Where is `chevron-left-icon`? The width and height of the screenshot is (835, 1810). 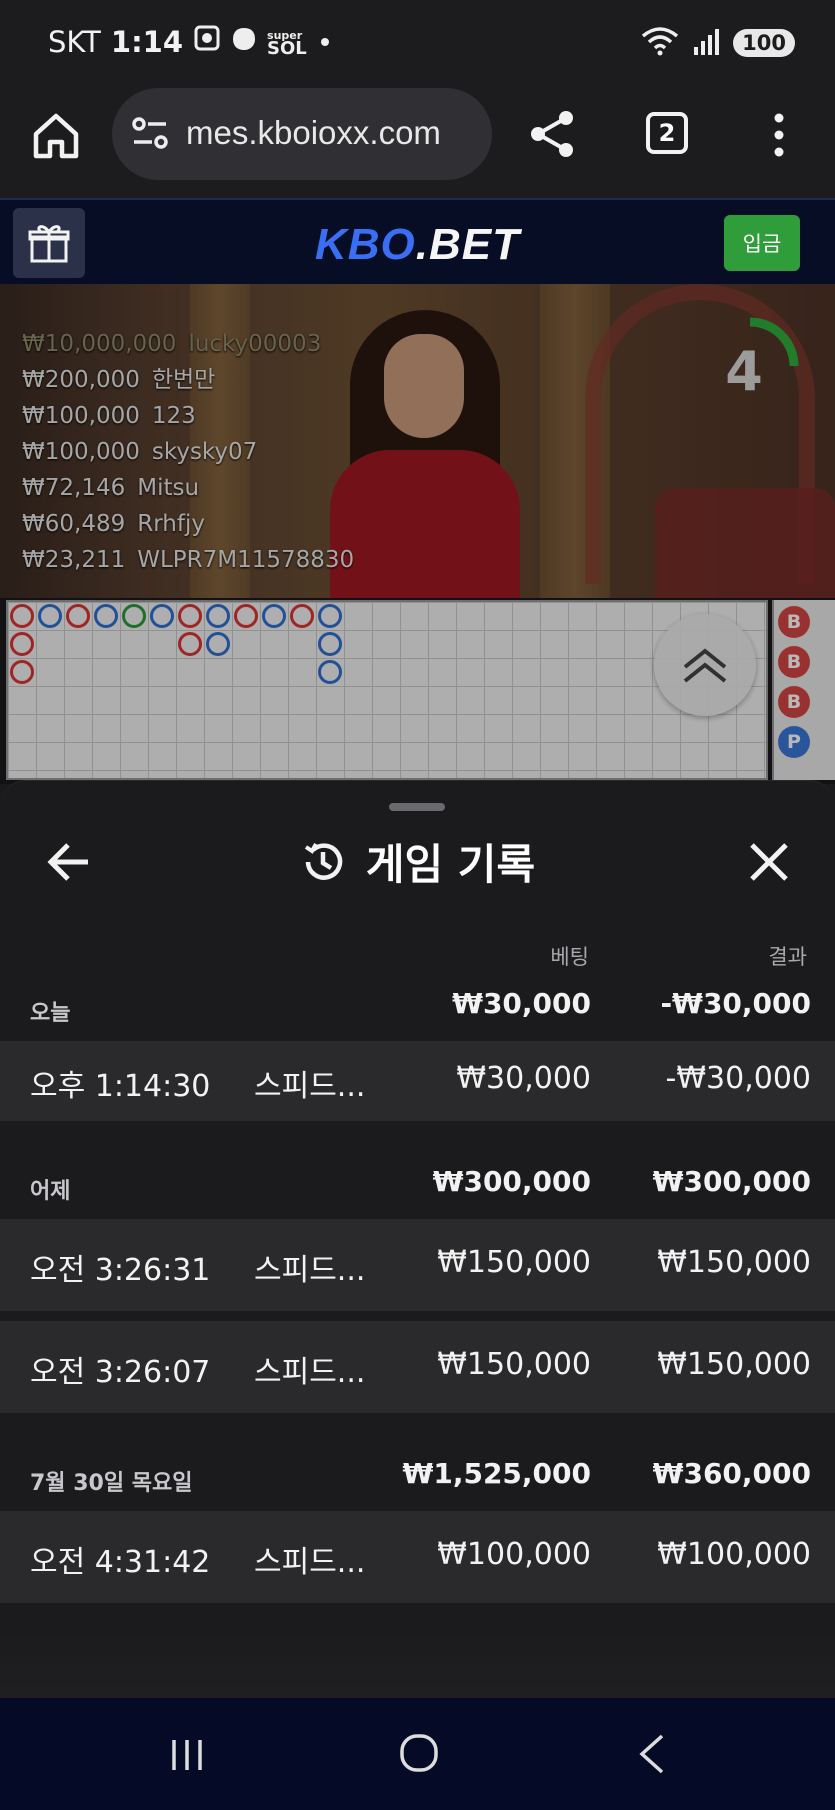 chevron-left-icon is located at coordinates (651, 1754).